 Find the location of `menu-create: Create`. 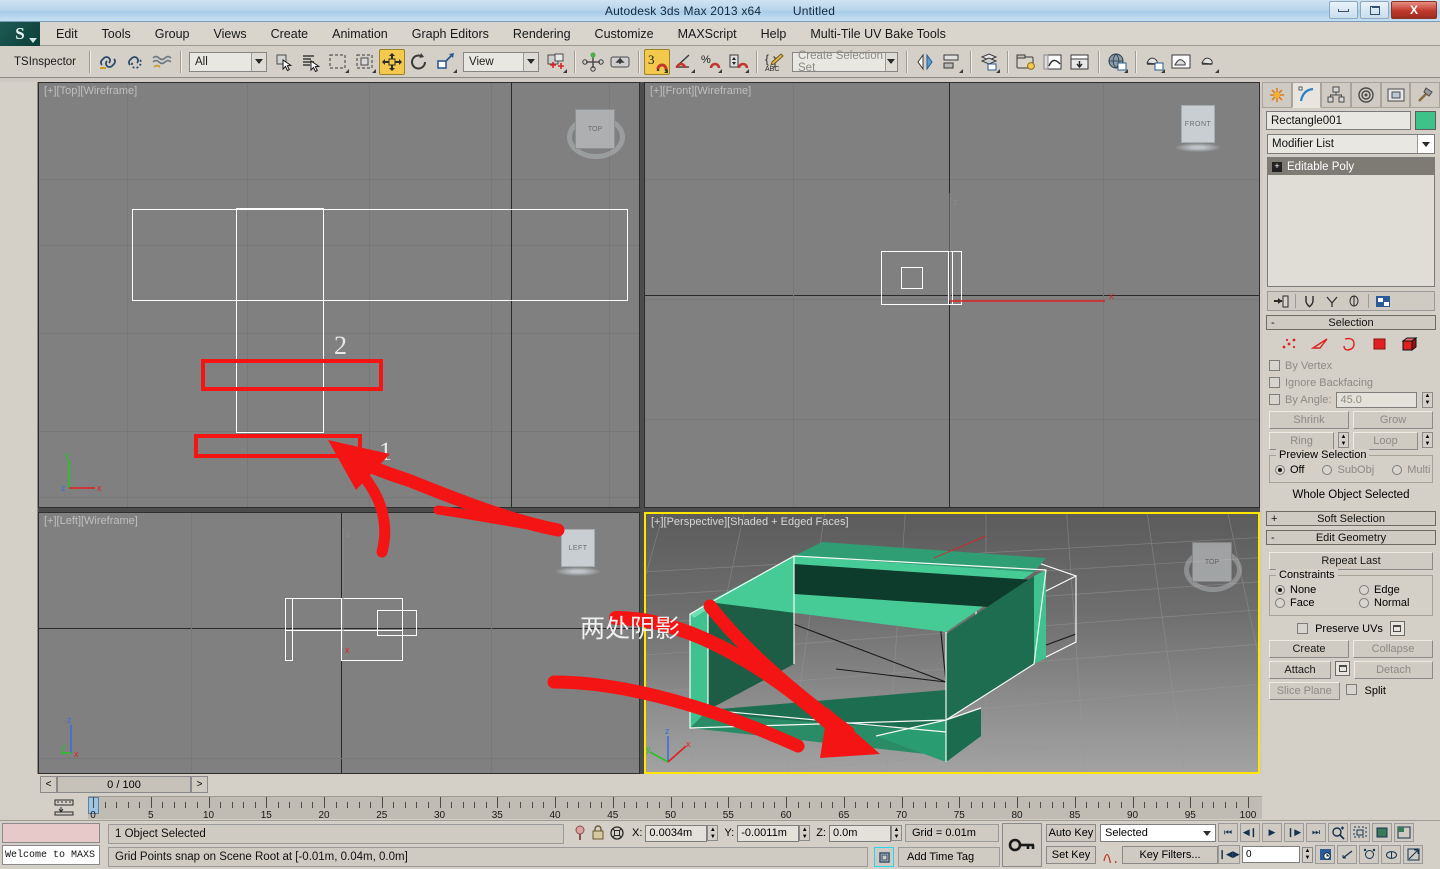

menu-create: Create is located at coordinates (290, 34).